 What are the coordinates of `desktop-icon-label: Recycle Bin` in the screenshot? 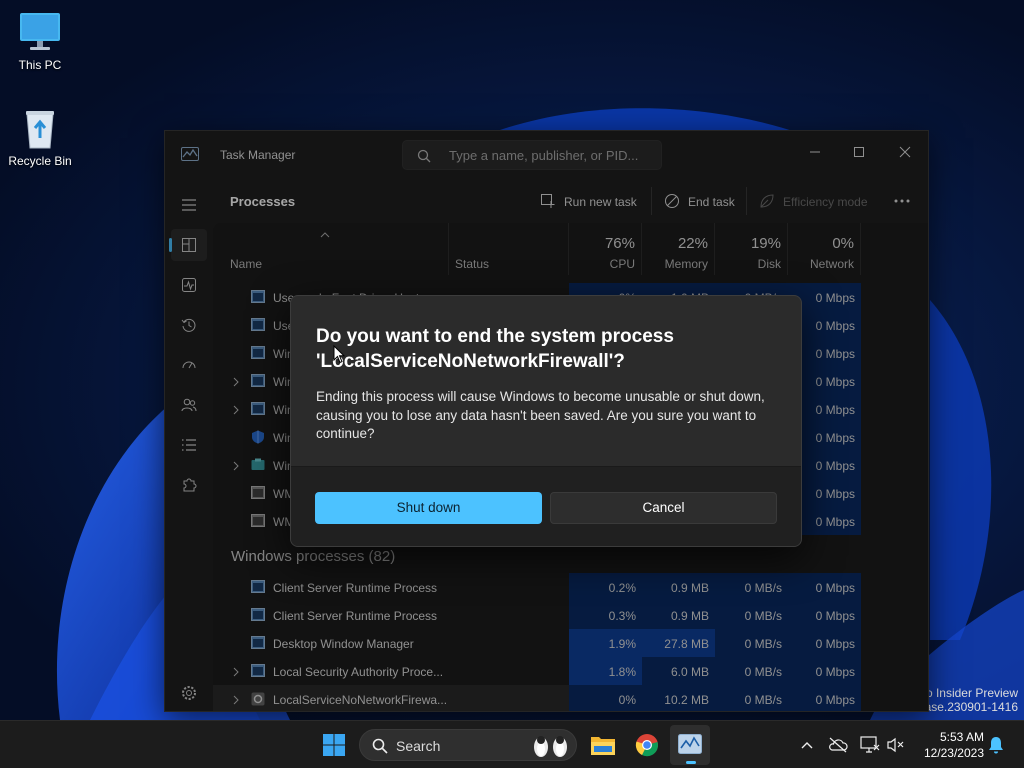 It's located at (40, 161).